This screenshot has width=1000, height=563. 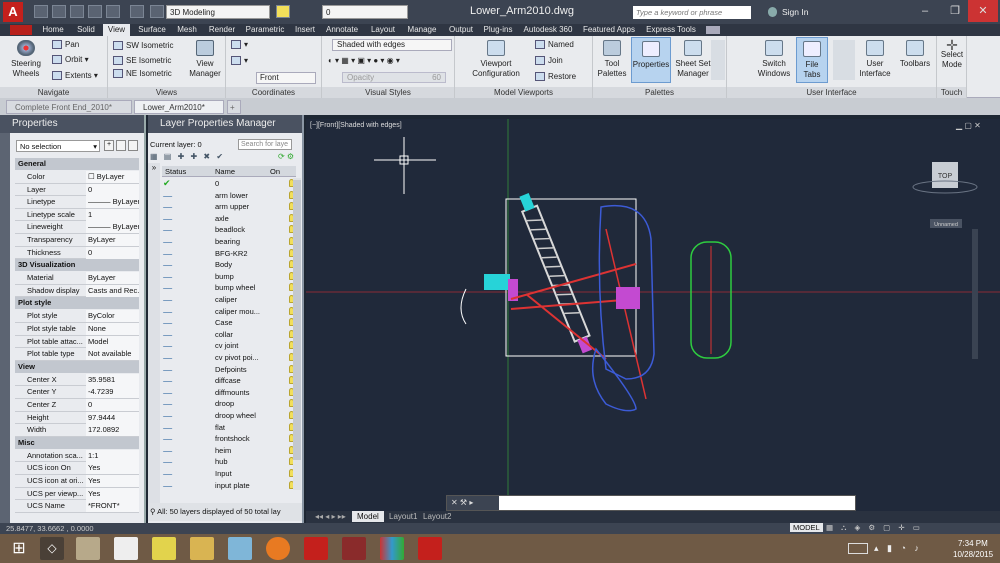 What do you see at coordinates (202, 548) in the screenshot?
I see `file-explorer-icon` at bounding box center [202, 548].